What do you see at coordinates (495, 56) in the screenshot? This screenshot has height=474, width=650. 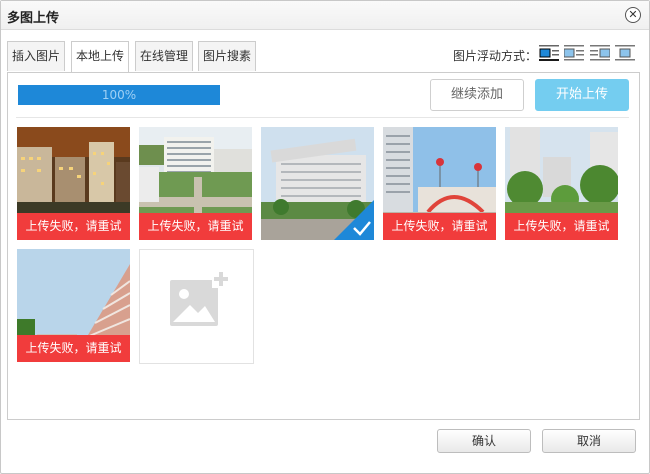 I see `float-mode-label: 图片浮动方式：` at bounding box center [495, 56].